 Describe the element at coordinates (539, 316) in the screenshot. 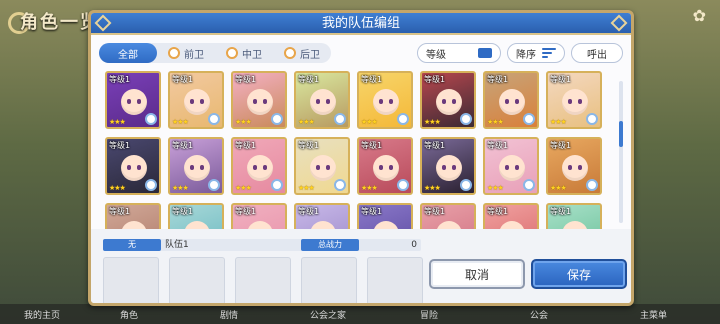

I see `bottom-nav-item: 公会` at that location.